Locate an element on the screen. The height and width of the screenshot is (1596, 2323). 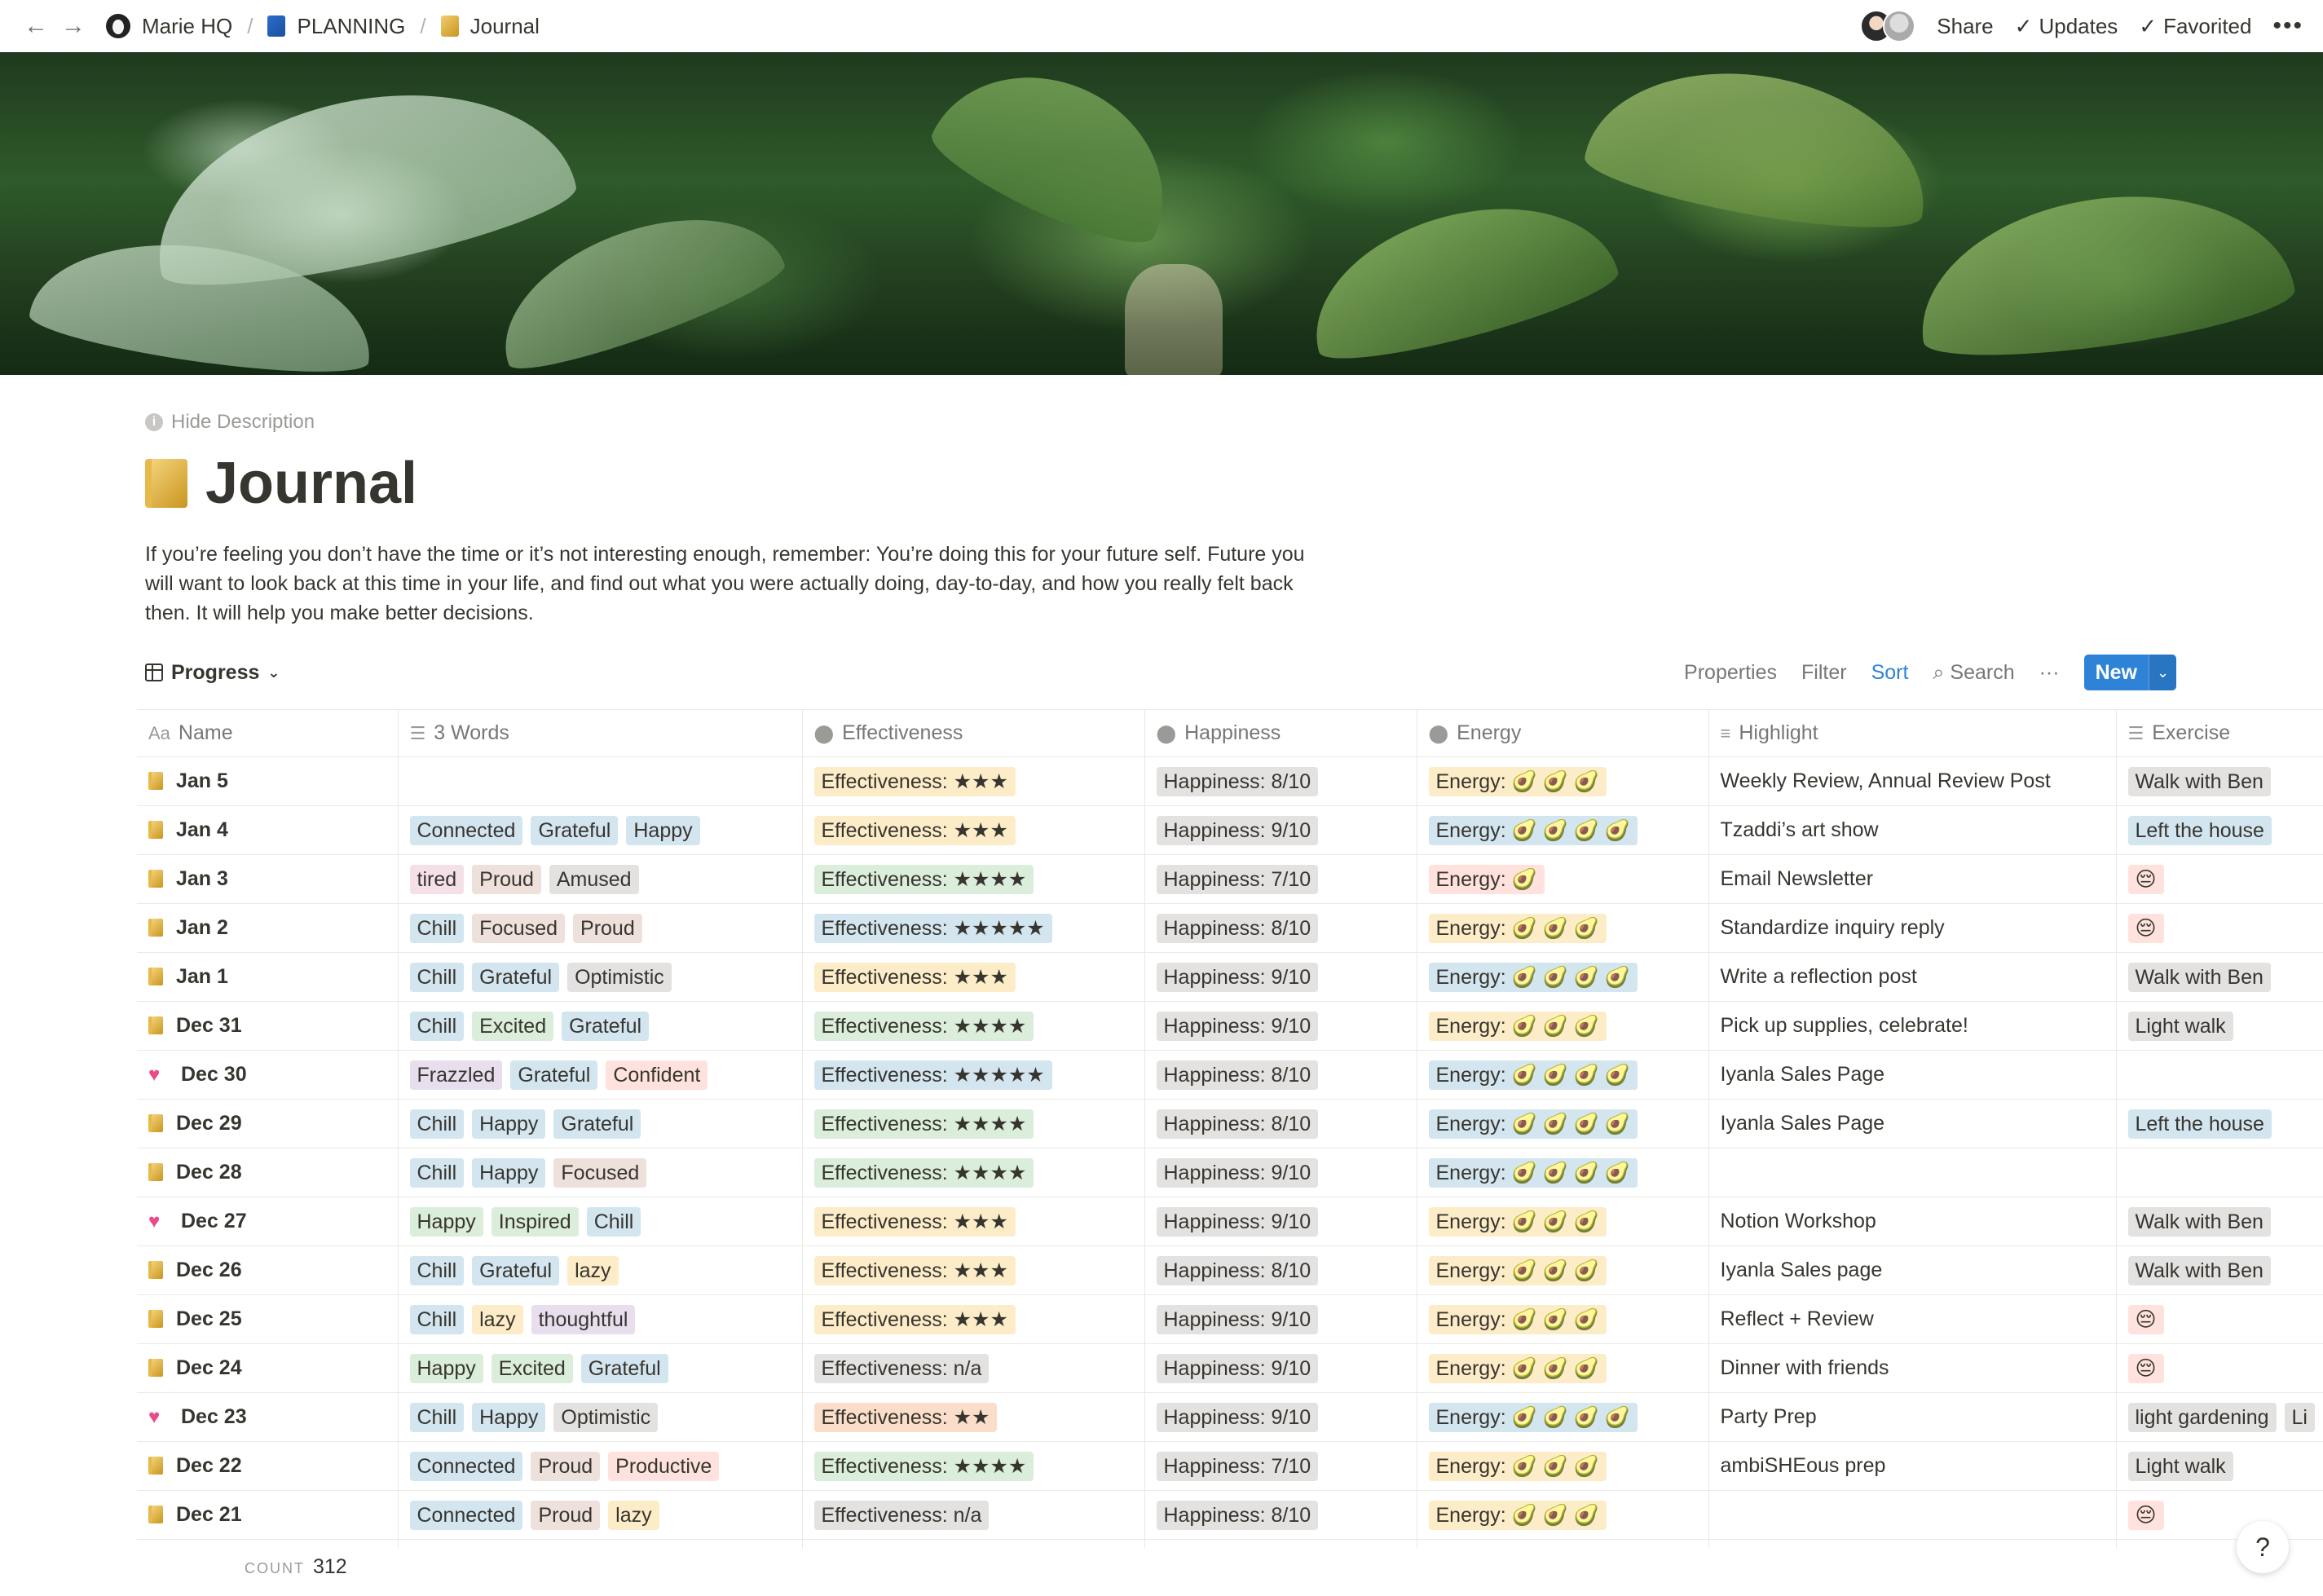
row-title: Jan 1 is located at coordinates (202, 976).